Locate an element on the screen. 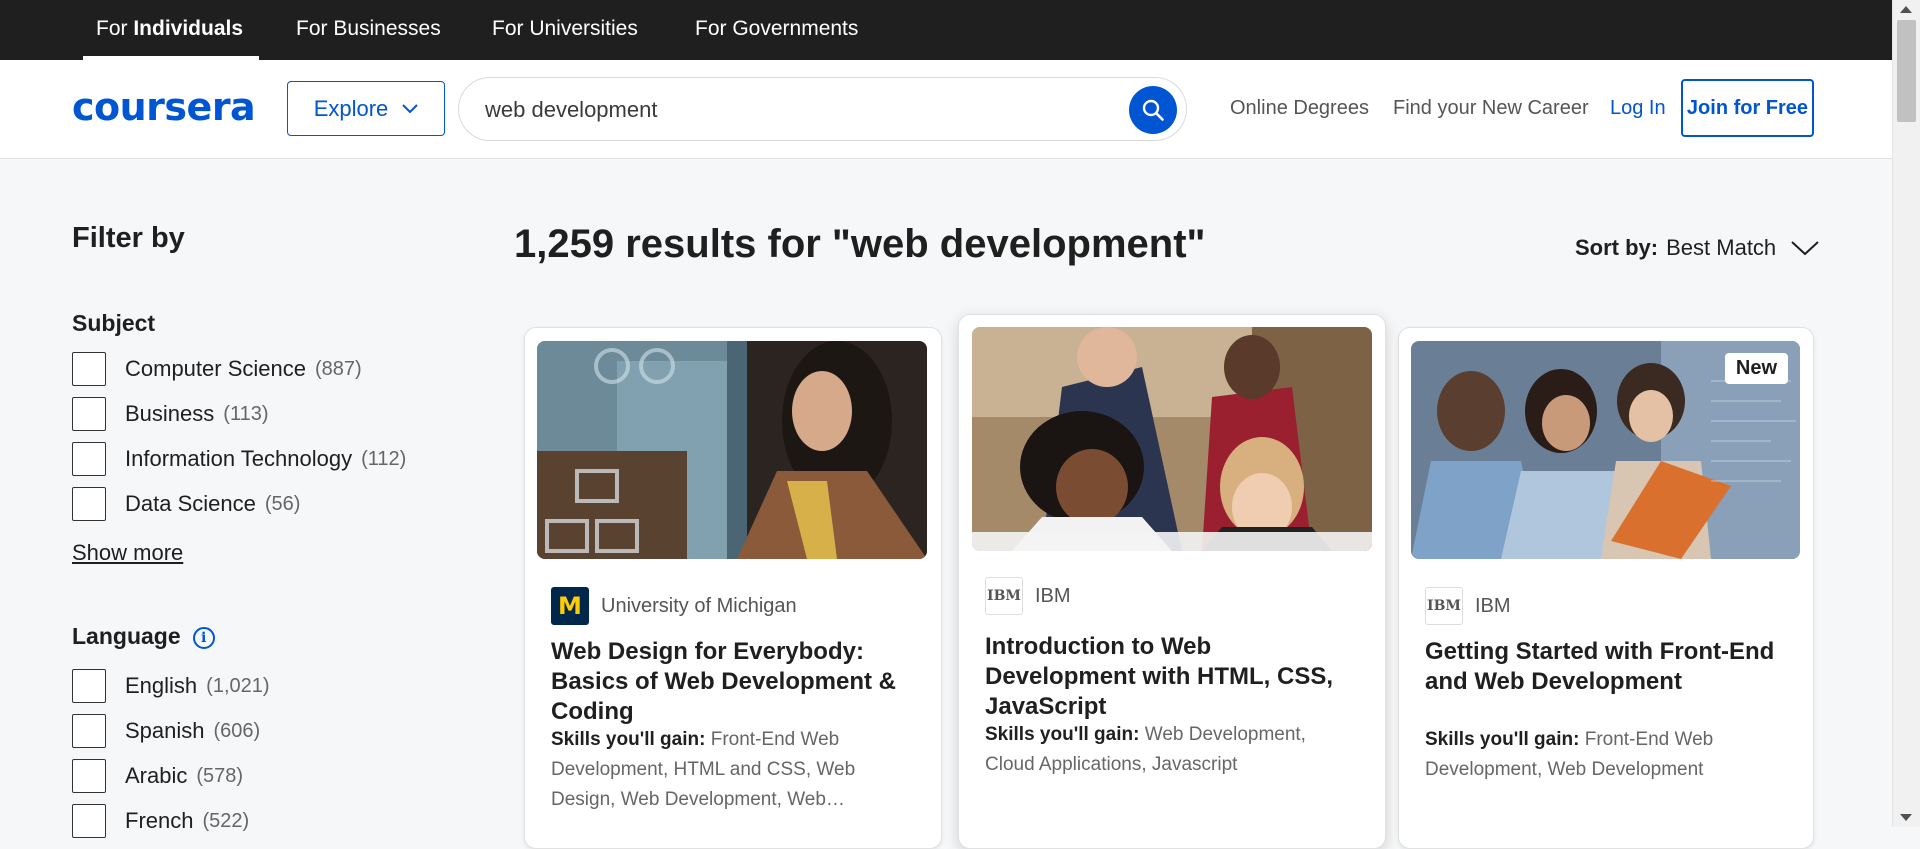  filter-label: Spanish is located at coordinates (165, 730).